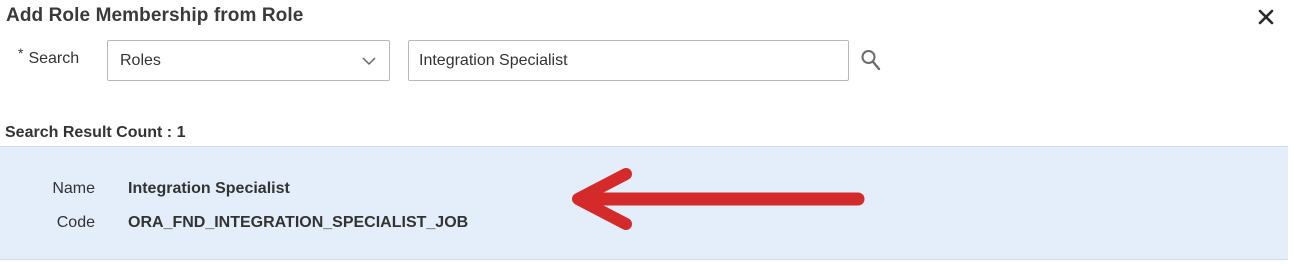  Describe the element at coordinates (95, 132) in the screenshot. I see `search-result-count: Search Result Count : 1` at that location.